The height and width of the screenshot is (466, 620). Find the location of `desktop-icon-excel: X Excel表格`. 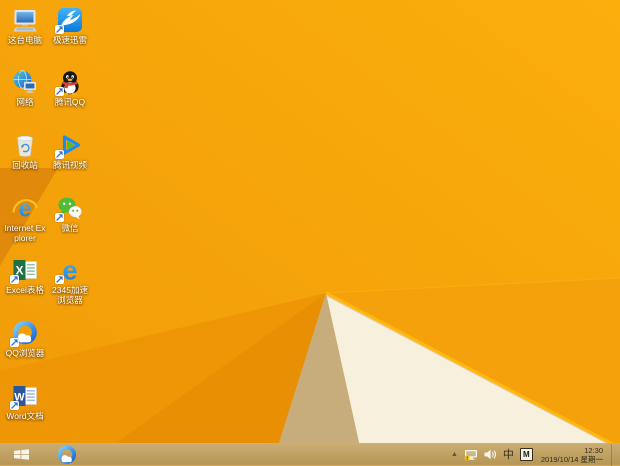

desktop-icon-excel: X Excel表格 is located at coordinates (25, 276).